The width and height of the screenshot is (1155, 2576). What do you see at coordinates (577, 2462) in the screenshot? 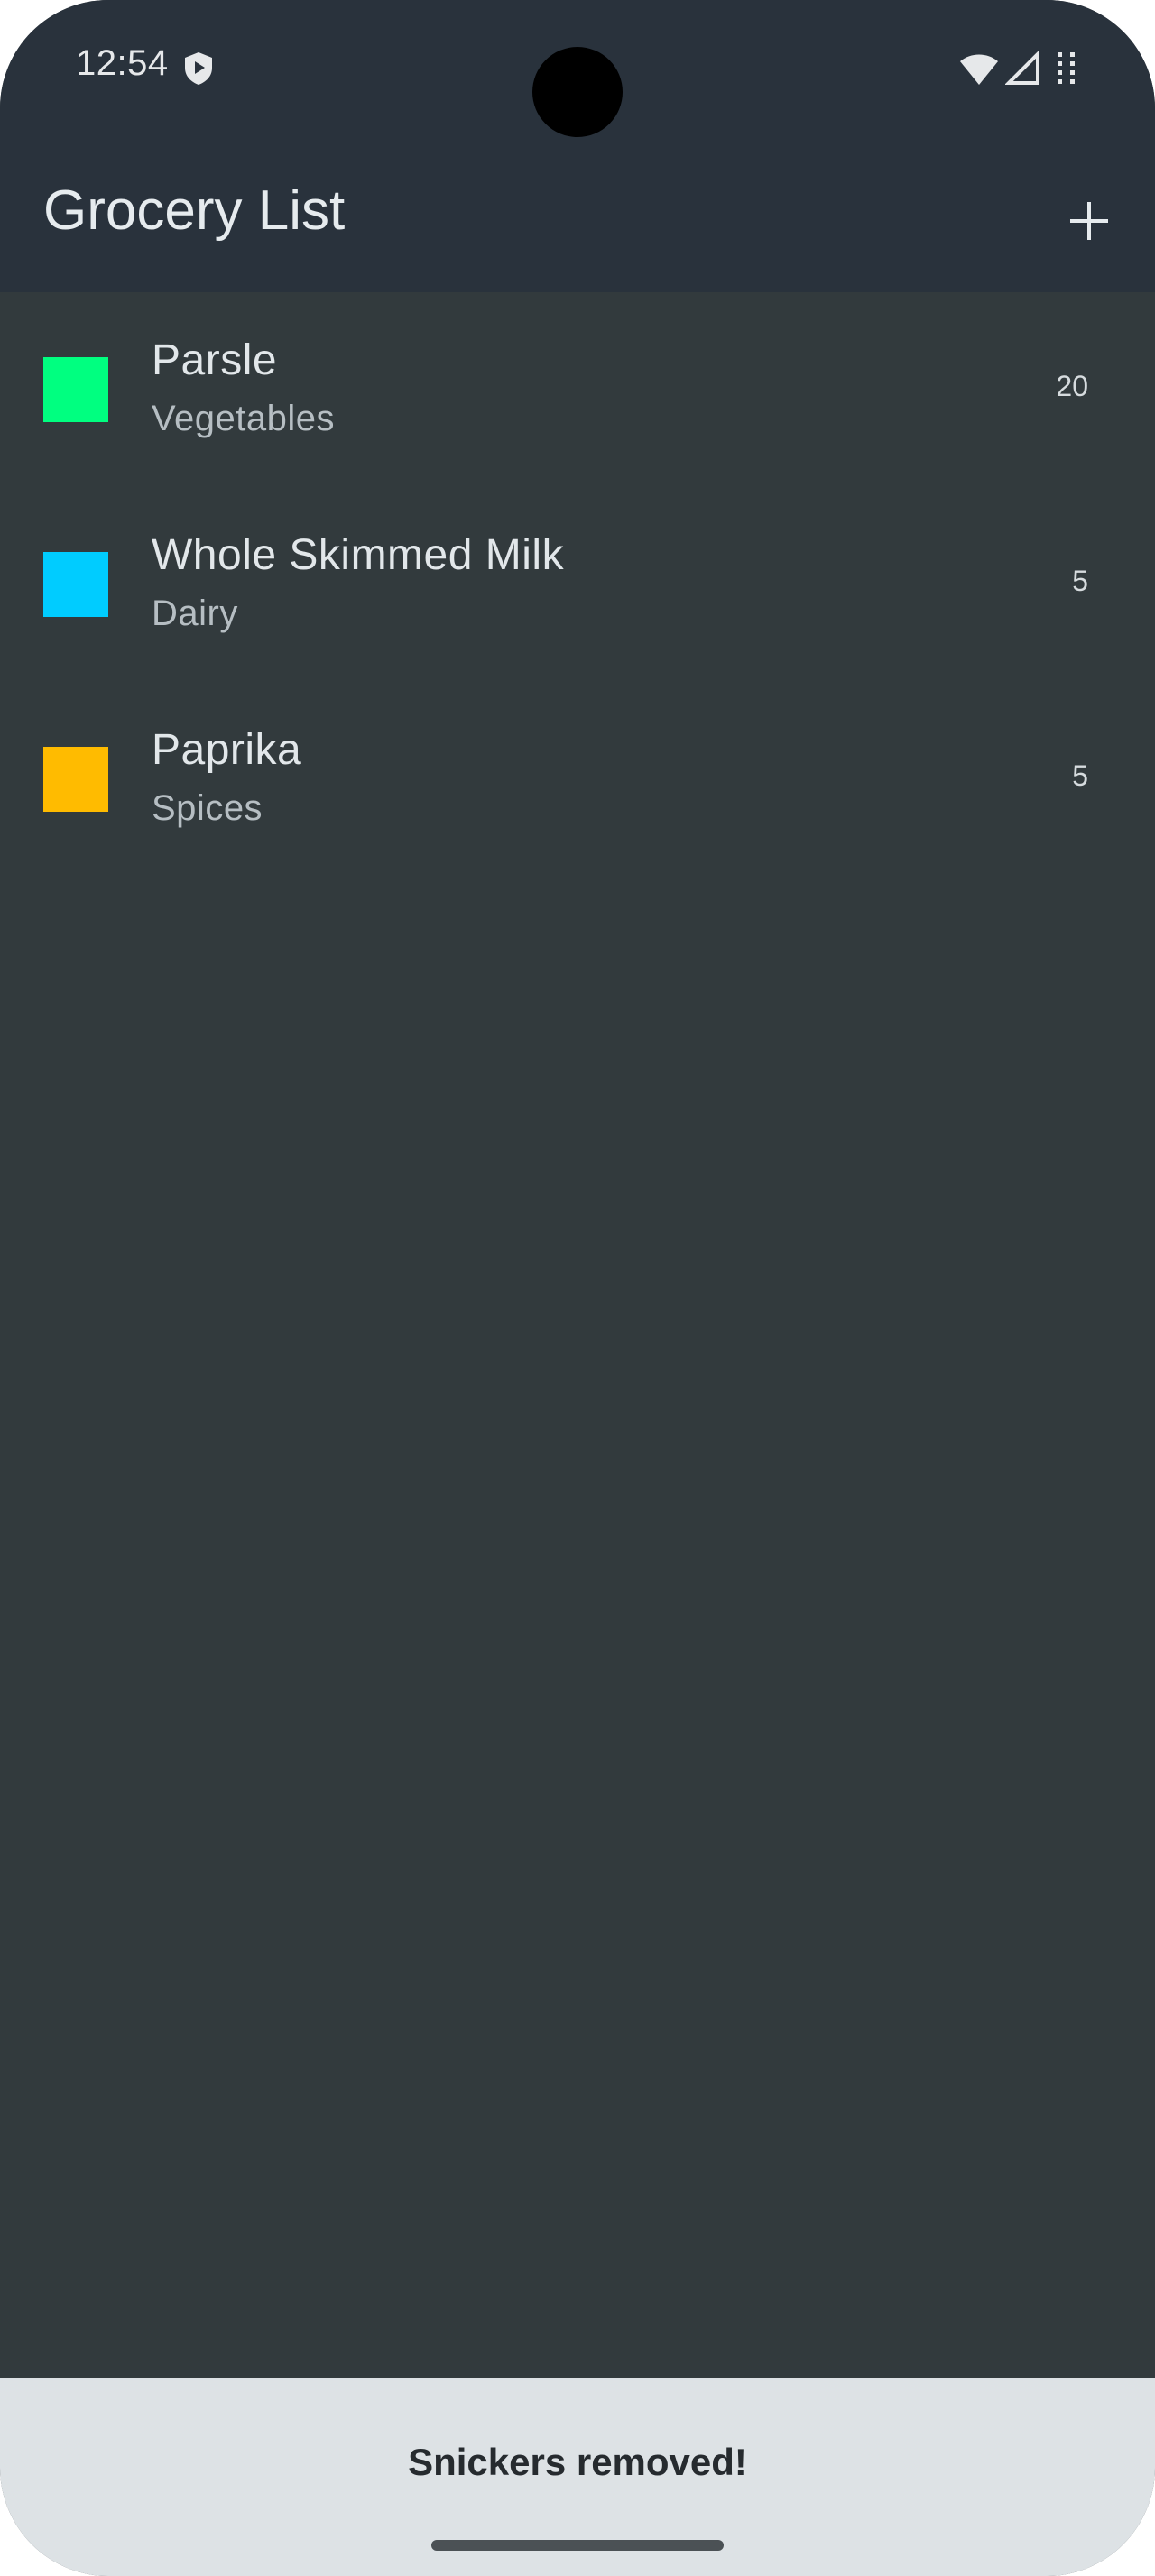
I see `snackbar-message: Snickers removed!` at bounding box center [577, 2462].